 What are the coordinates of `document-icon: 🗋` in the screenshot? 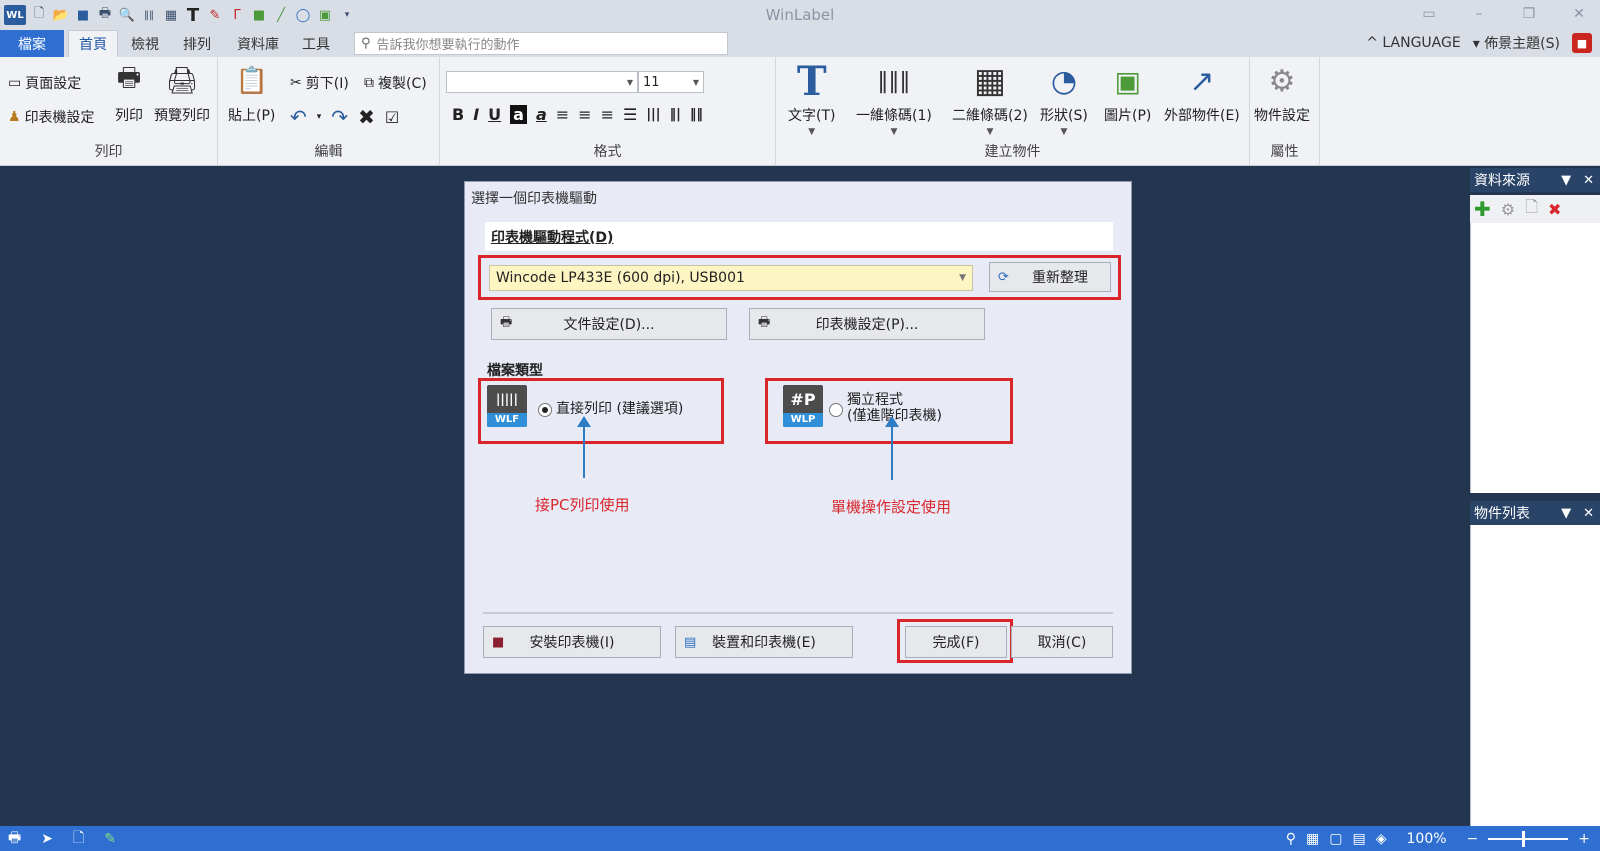 It's located at (1531, 209).